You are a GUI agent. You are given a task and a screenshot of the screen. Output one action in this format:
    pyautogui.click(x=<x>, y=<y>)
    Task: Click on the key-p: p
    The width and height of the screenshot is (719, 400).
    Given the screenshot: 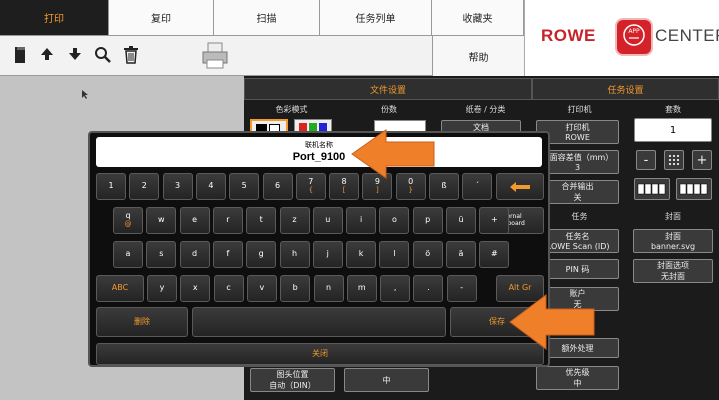 What is the action you would take?
    pyautogui.click(x=427, y=220)
    